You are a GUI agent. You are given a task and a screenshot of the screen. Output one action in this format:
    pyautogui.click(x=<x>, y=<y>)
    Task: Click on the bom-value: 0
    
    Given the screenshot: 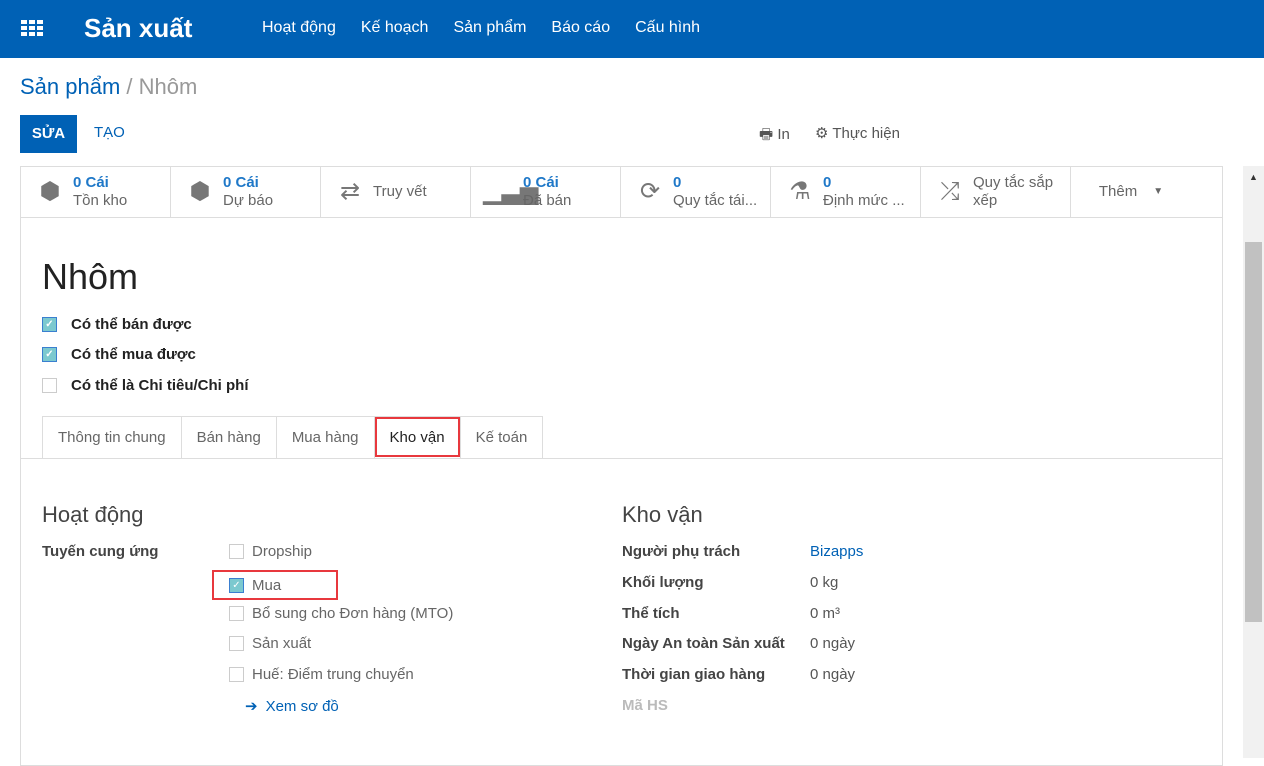 What is the action you would take?
    pyautogui.click(x=827, y=182)
    